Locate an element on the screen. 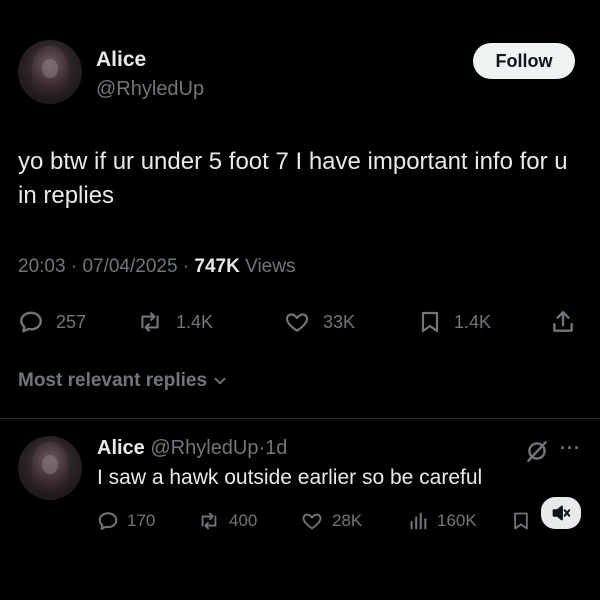 This screenshot has width=600, height=600. reply-count: 257 is located at coordinates (71, 321).